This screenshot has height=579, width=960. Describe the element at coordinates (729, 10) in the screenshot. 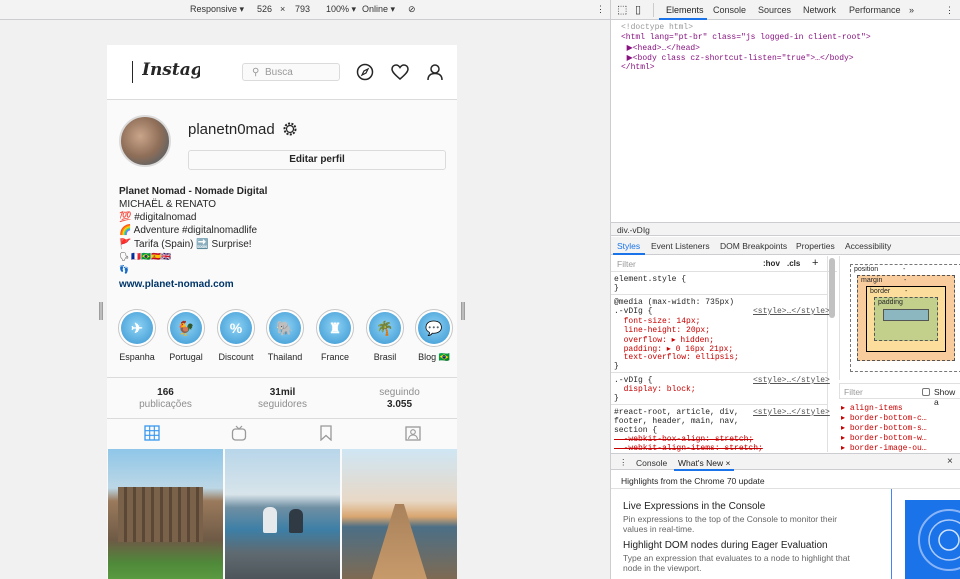

I see `tab-console: Console` at that location.